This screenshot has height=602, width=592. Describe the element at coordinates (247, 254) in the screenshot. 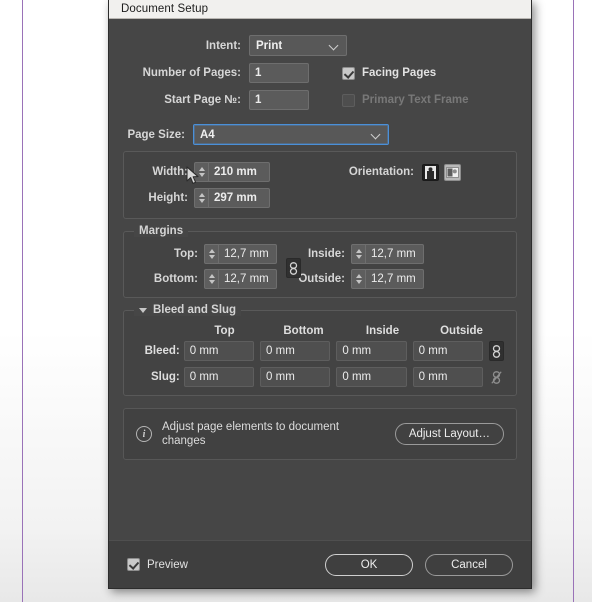

I see `margin-top-input: 12,7 mm` at that location.